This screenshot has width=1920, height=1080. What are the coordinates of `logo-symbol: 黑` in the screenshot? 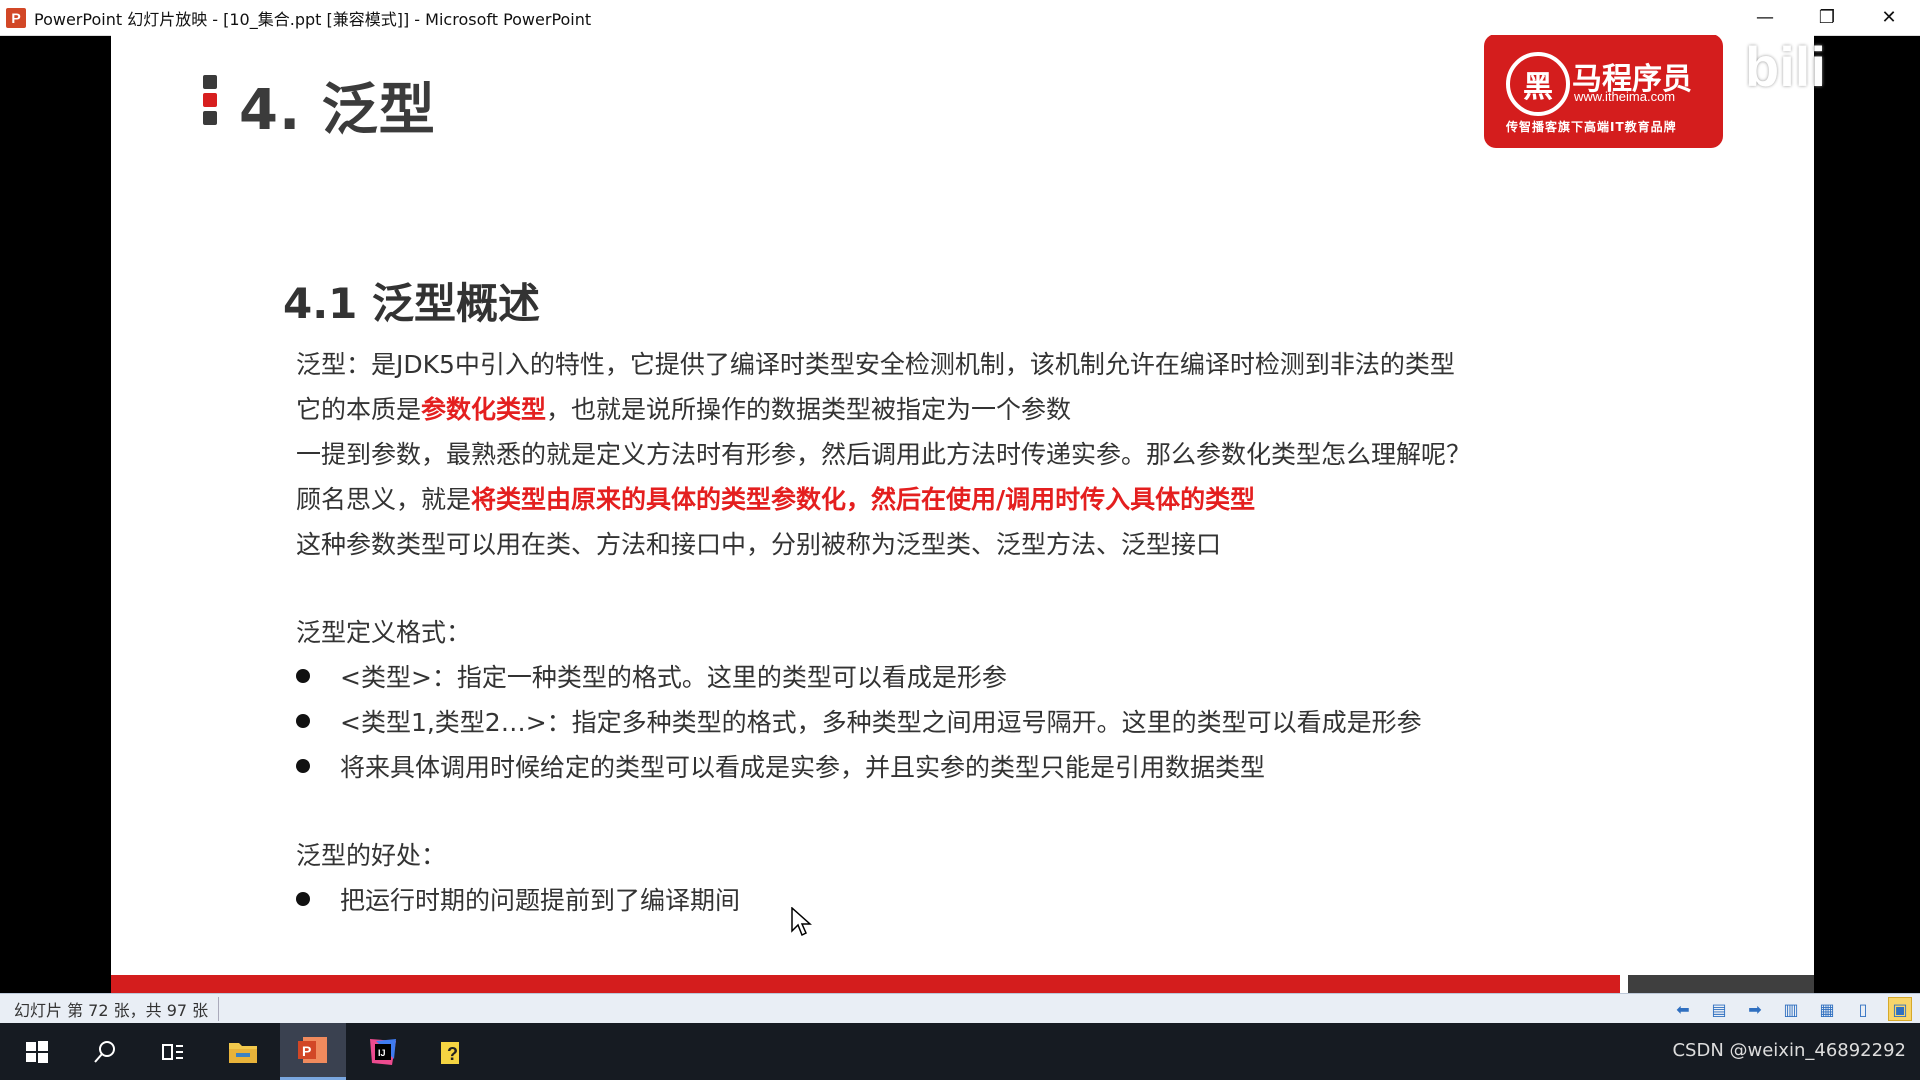 It's located at (1538, 84).